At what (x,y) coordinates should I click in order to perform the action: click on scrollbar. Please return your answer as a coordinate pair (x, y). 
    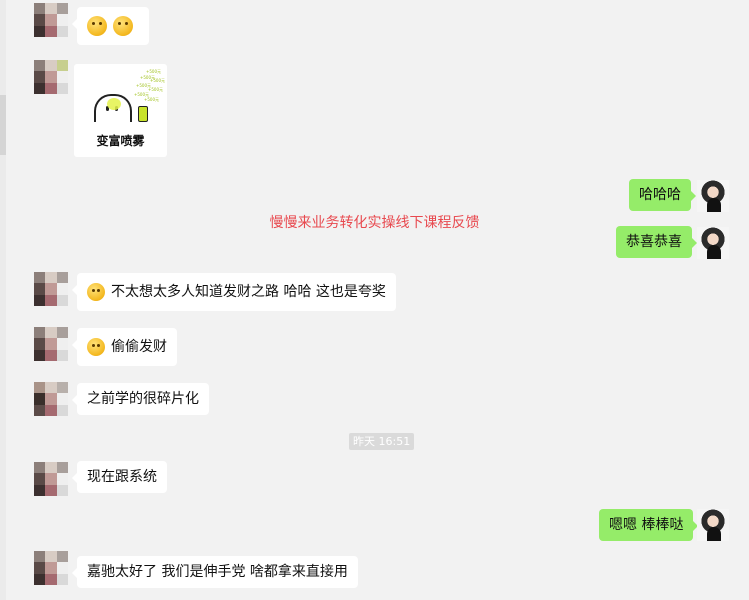
    Looking at the image, I should click on (3, 300).